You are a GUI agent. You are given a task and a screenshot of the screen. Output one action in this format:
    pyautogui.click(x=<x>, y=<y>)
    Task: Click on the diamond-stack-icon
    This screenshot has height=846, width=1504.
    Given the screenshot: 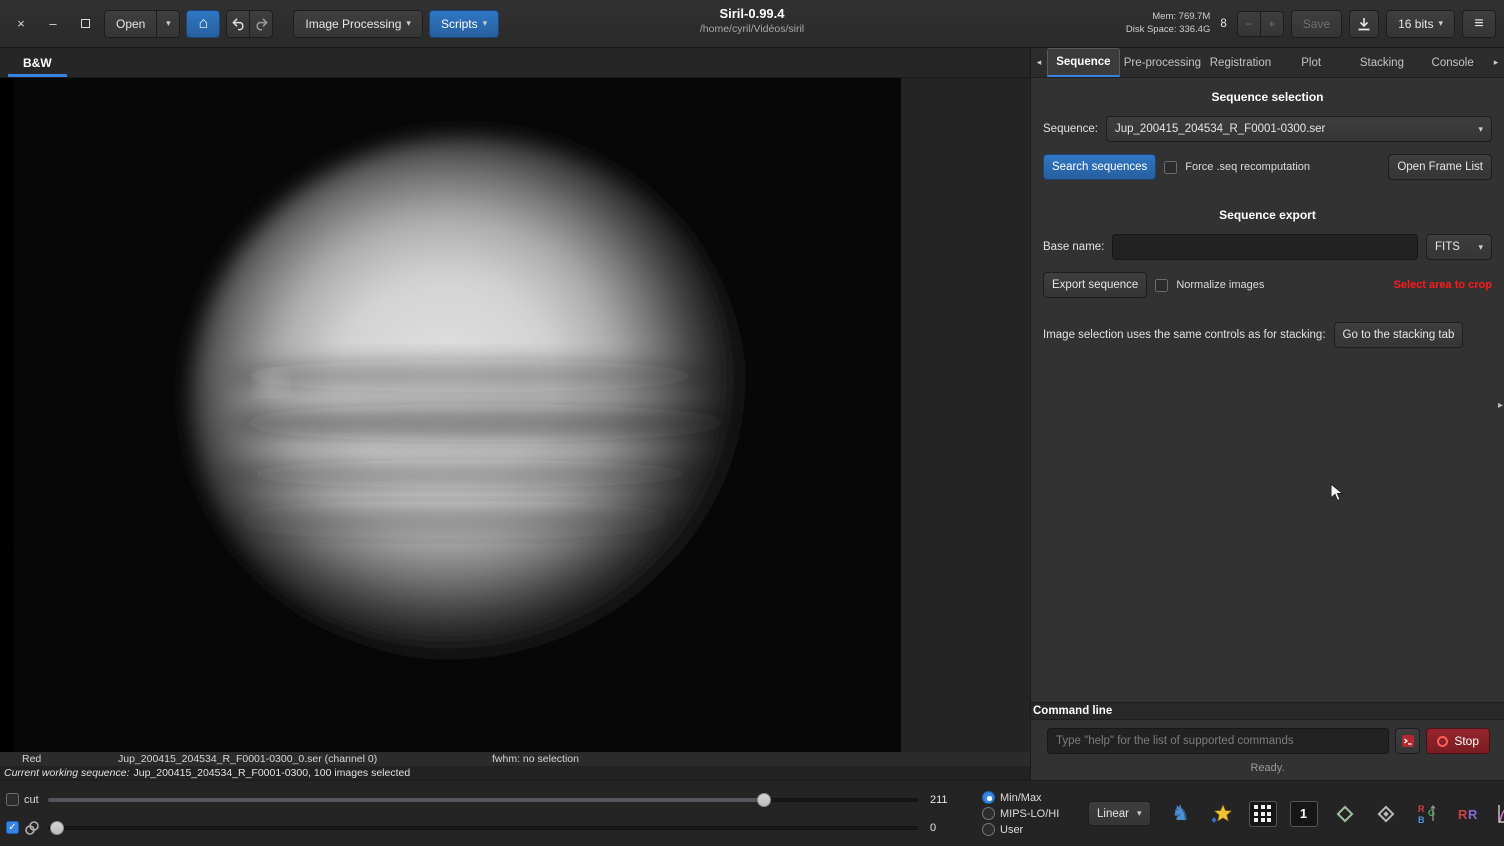 What is the action you would take?
    pyautogui.click(x=1385, y=813)
    